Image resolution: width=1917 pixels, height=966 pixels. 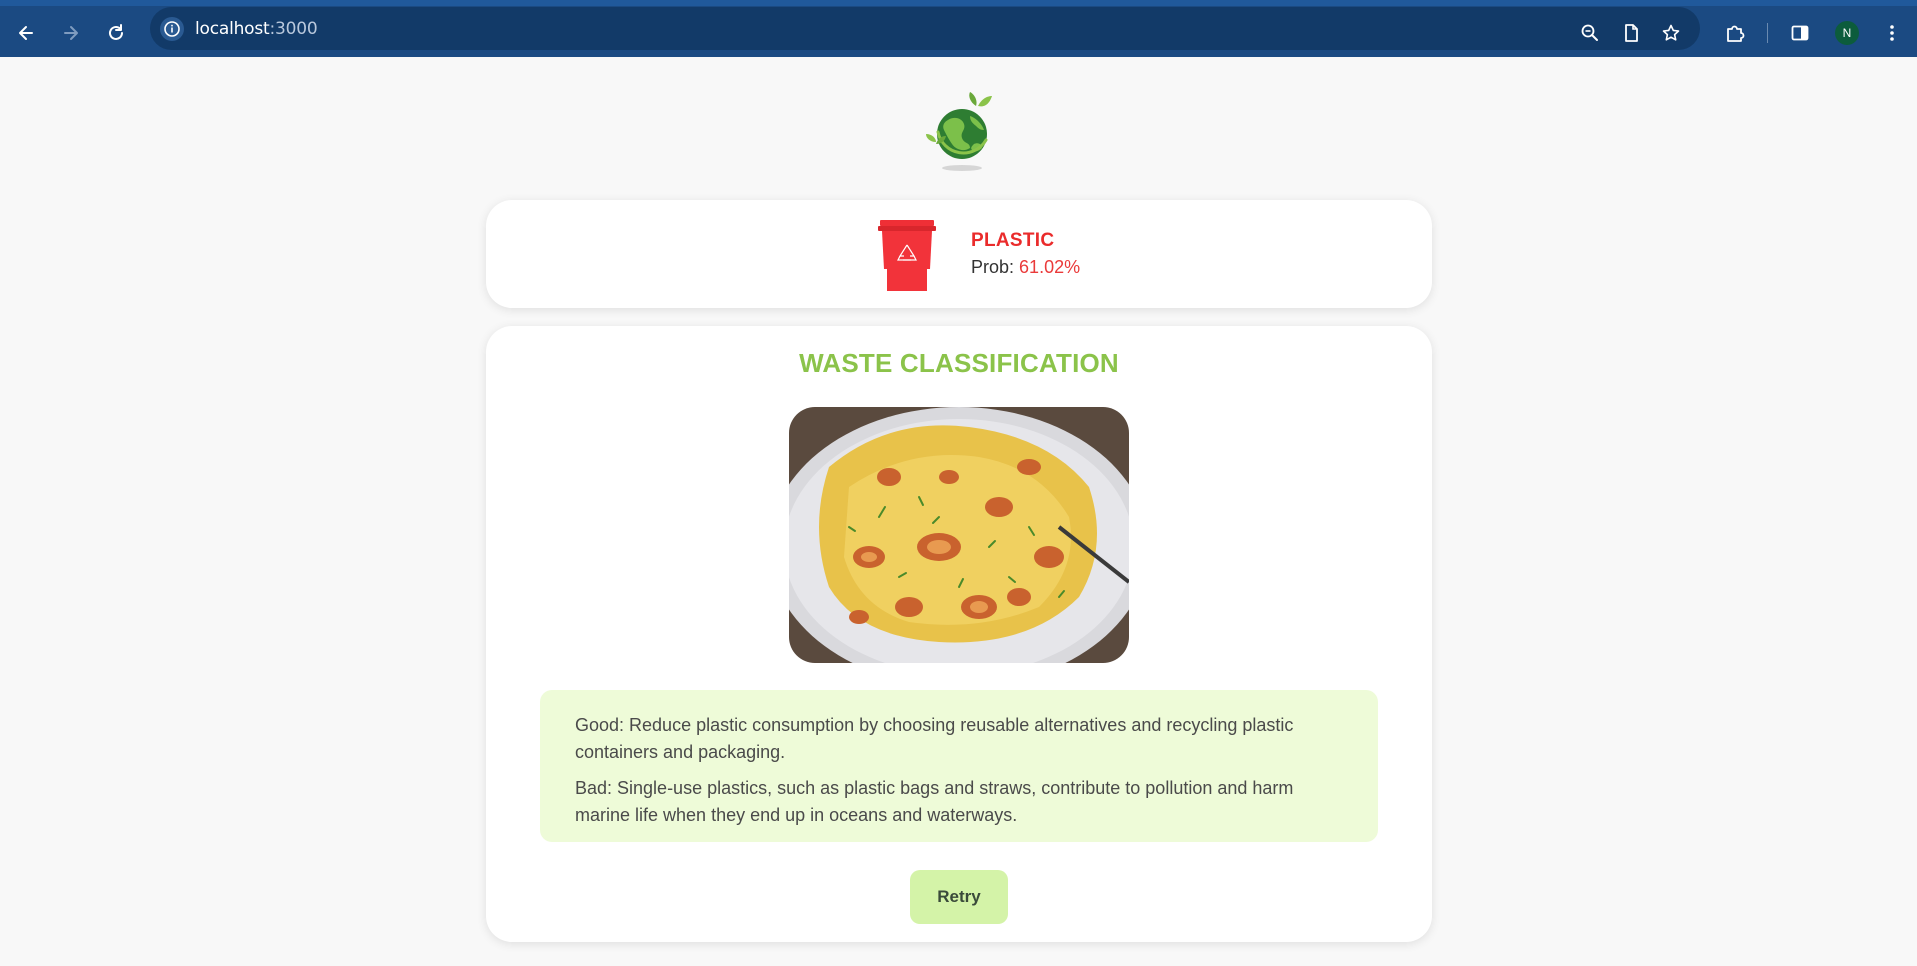 I want to click on star-icon, so click(x=1671, y=32).